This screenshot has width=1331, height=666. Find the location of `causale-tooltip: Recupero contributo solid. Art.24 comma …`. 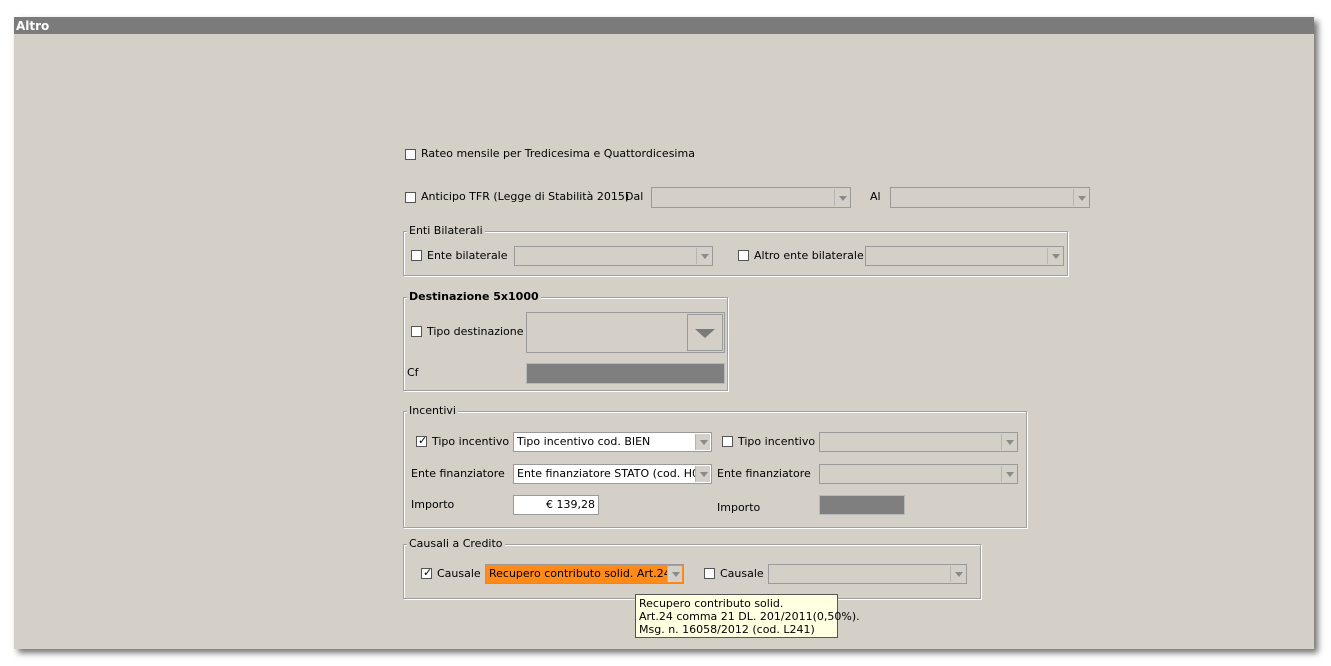

causale-tooltip: Recupero contributo solid. Art.24 comma … is located at coordinates (747, 616).